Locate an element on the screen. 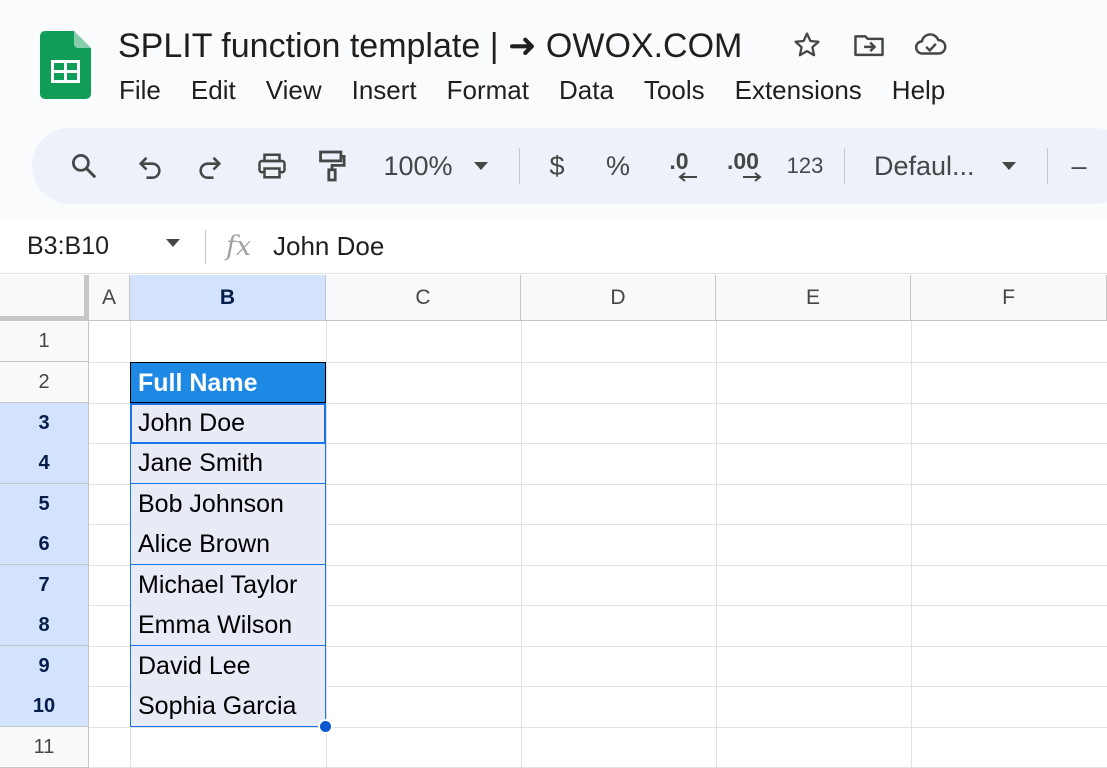 This screenshot has height=768, width=1107. menu-tools: Tools is located at coordinates (674, 90).